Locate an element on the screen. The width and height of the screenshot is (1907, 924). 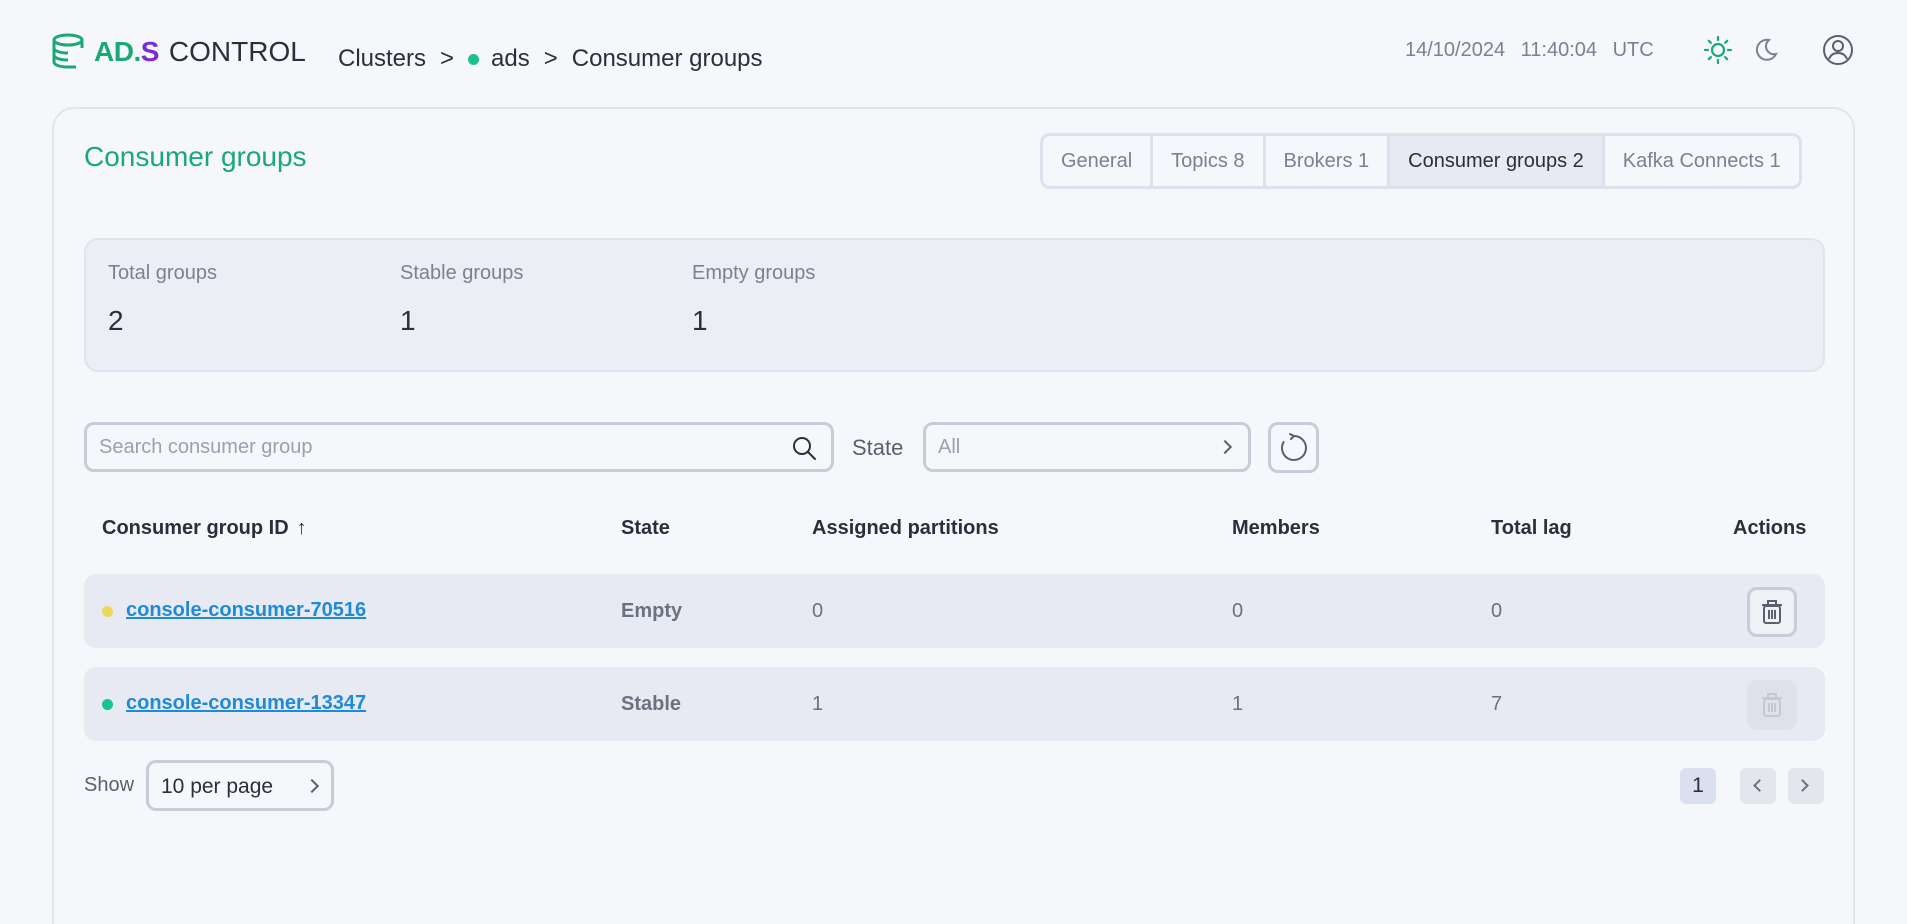
breadcrumb-clusters: Clusters is located at coordinates (382, 59).